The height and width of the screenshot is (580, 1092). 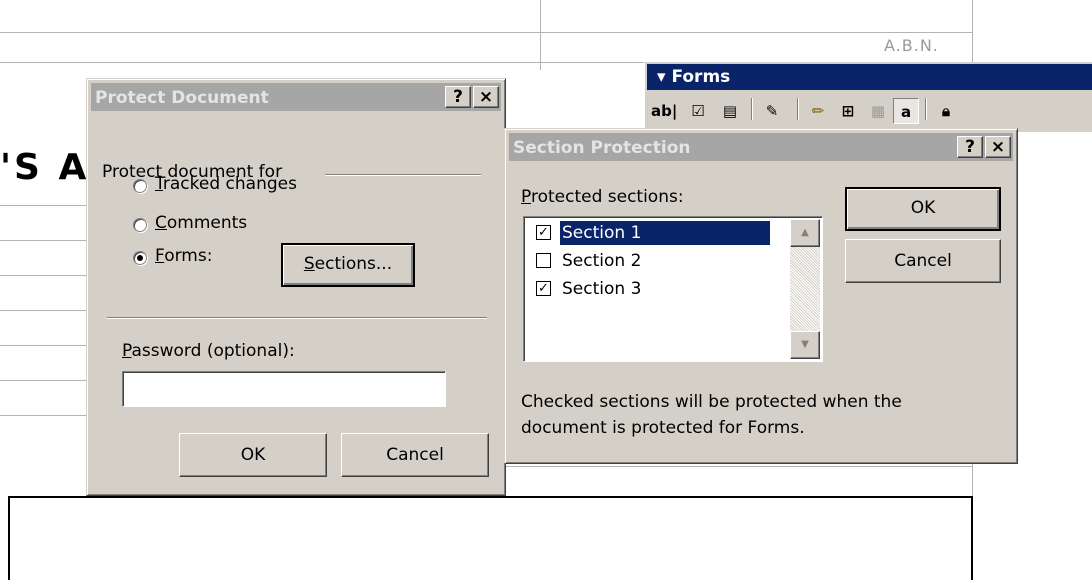 I want to click on protected-sections-label: Protected sections:, so click(x=602, y=197).